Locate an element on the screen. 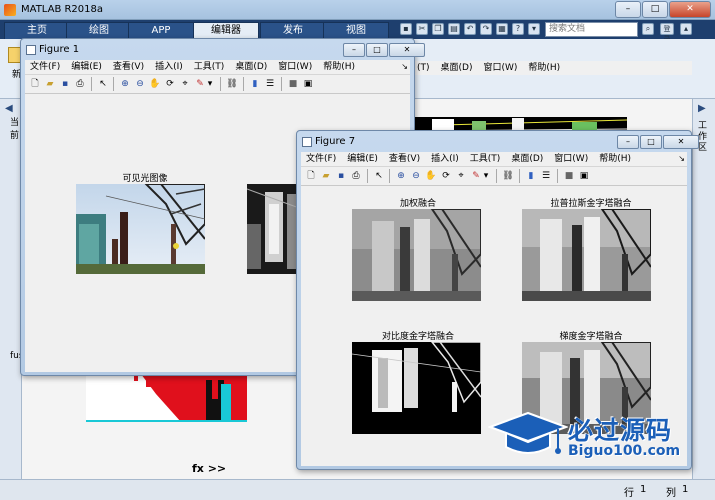 The width and height of the screenshot is (715, 500). paste-icon: ▤ is located at coordinates (454, 29).